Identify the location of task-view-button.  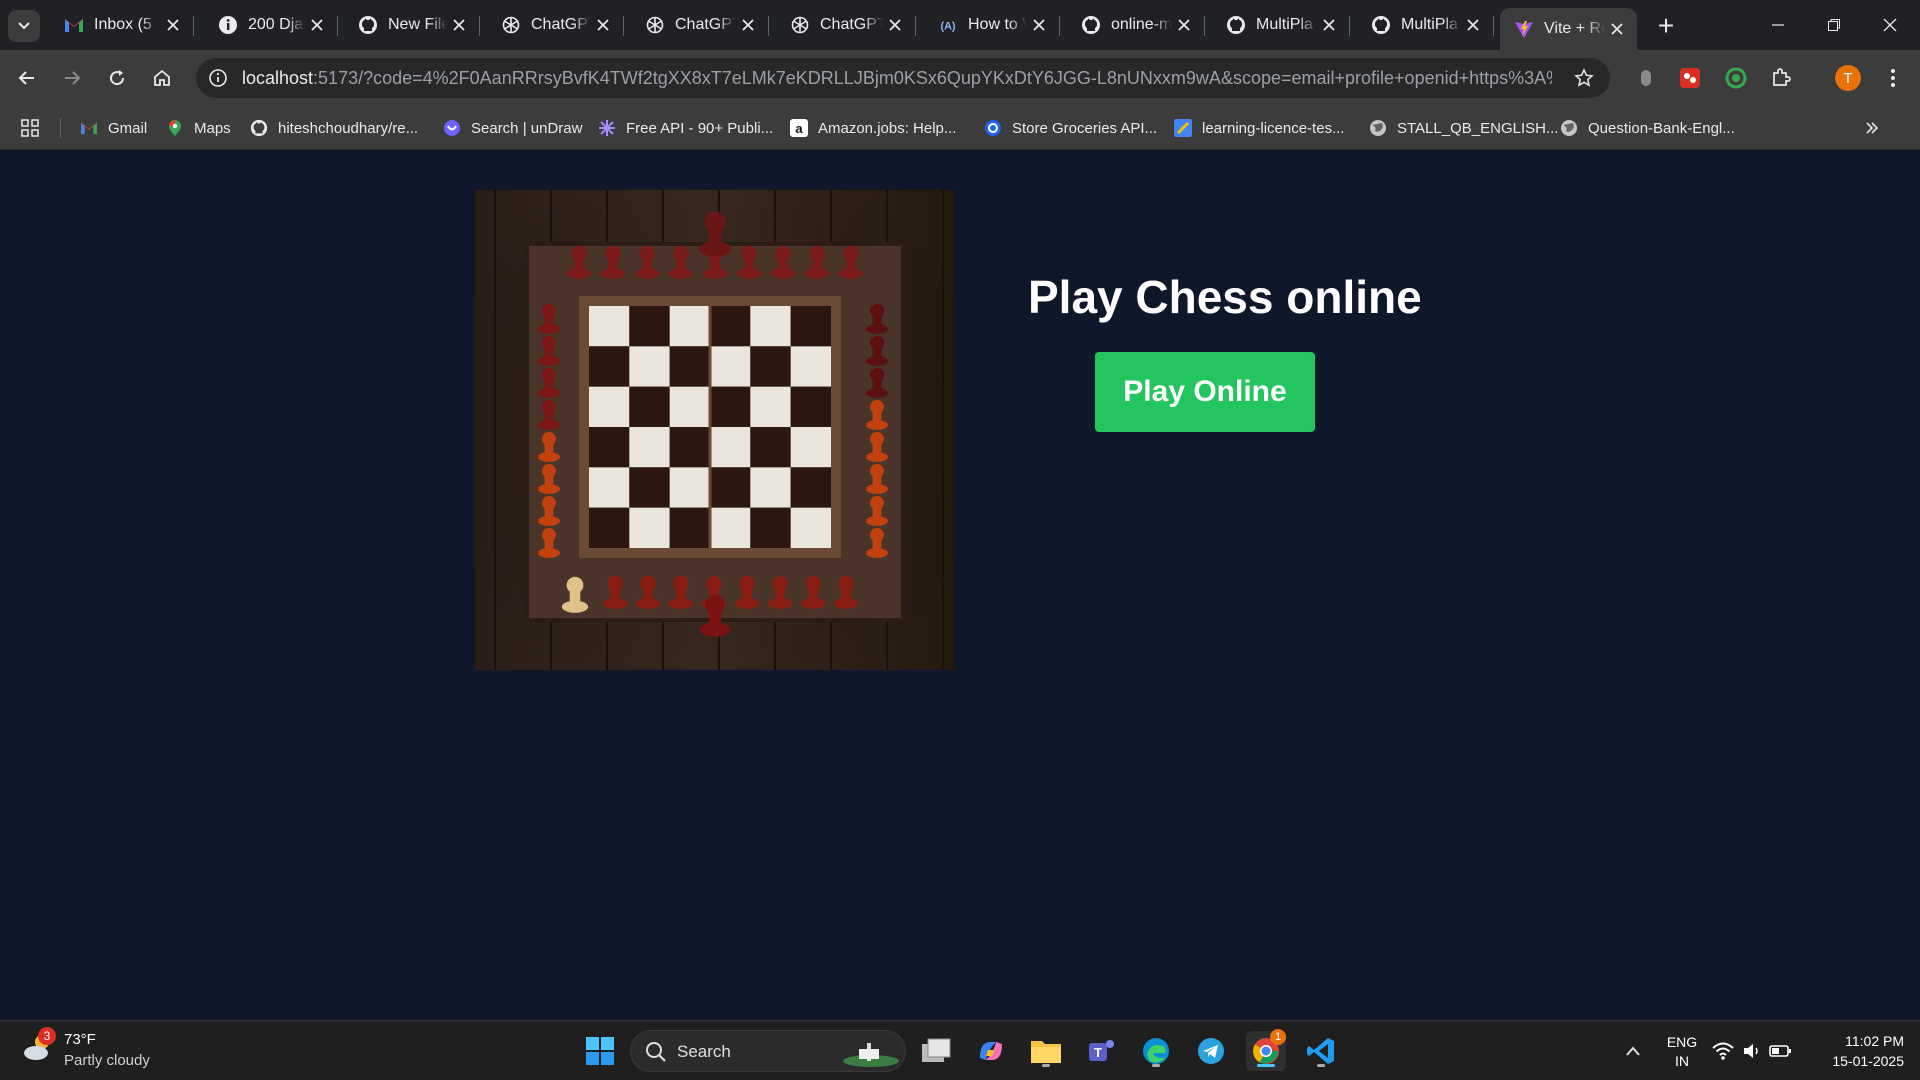
(936, 1051).